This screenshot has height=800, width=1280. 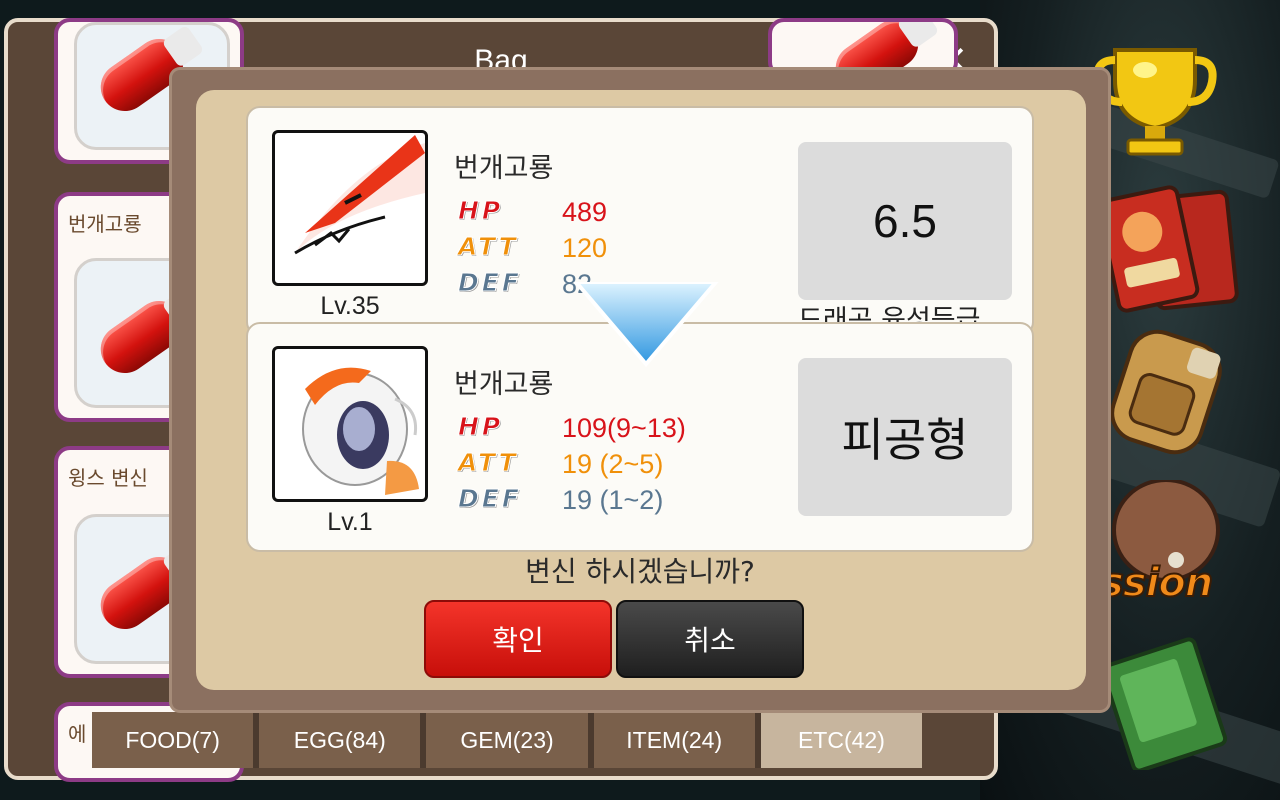 What do you see at coordinates (350, 306) in the screenshot?
I see `dragon-level: Lv.35` at bounding box center [350, 306].